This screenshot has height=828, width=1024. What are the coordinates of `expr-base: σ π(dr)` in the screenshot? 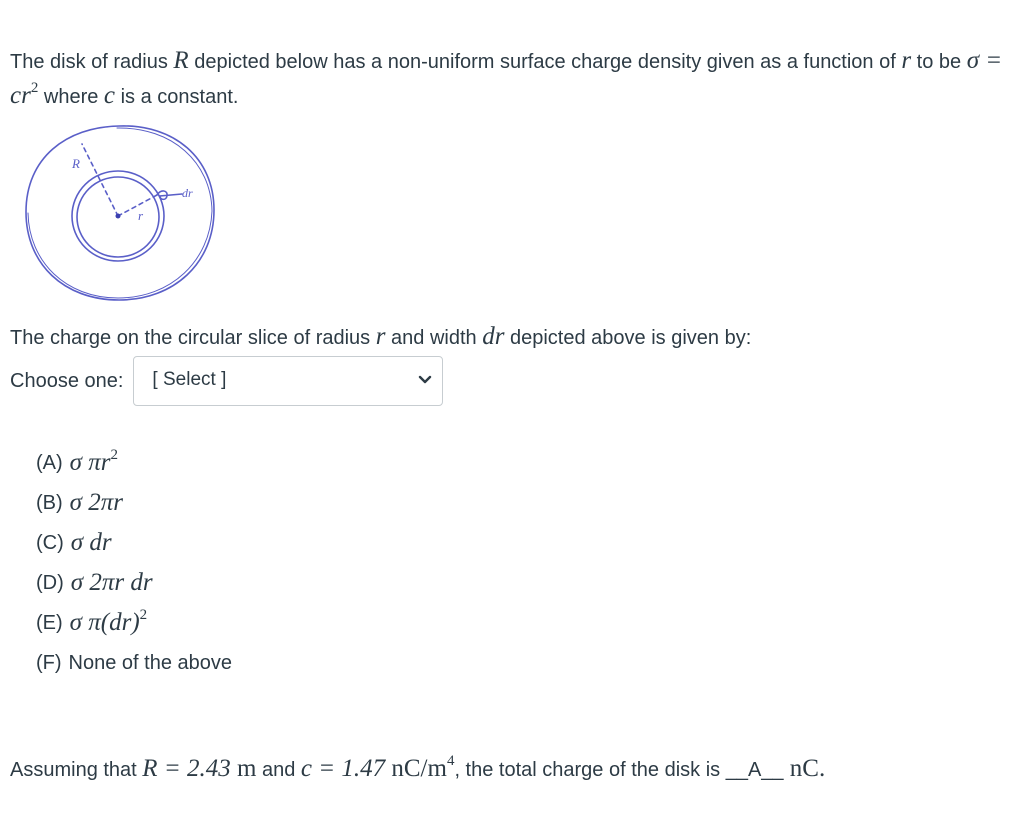 It's located at (104, 622).